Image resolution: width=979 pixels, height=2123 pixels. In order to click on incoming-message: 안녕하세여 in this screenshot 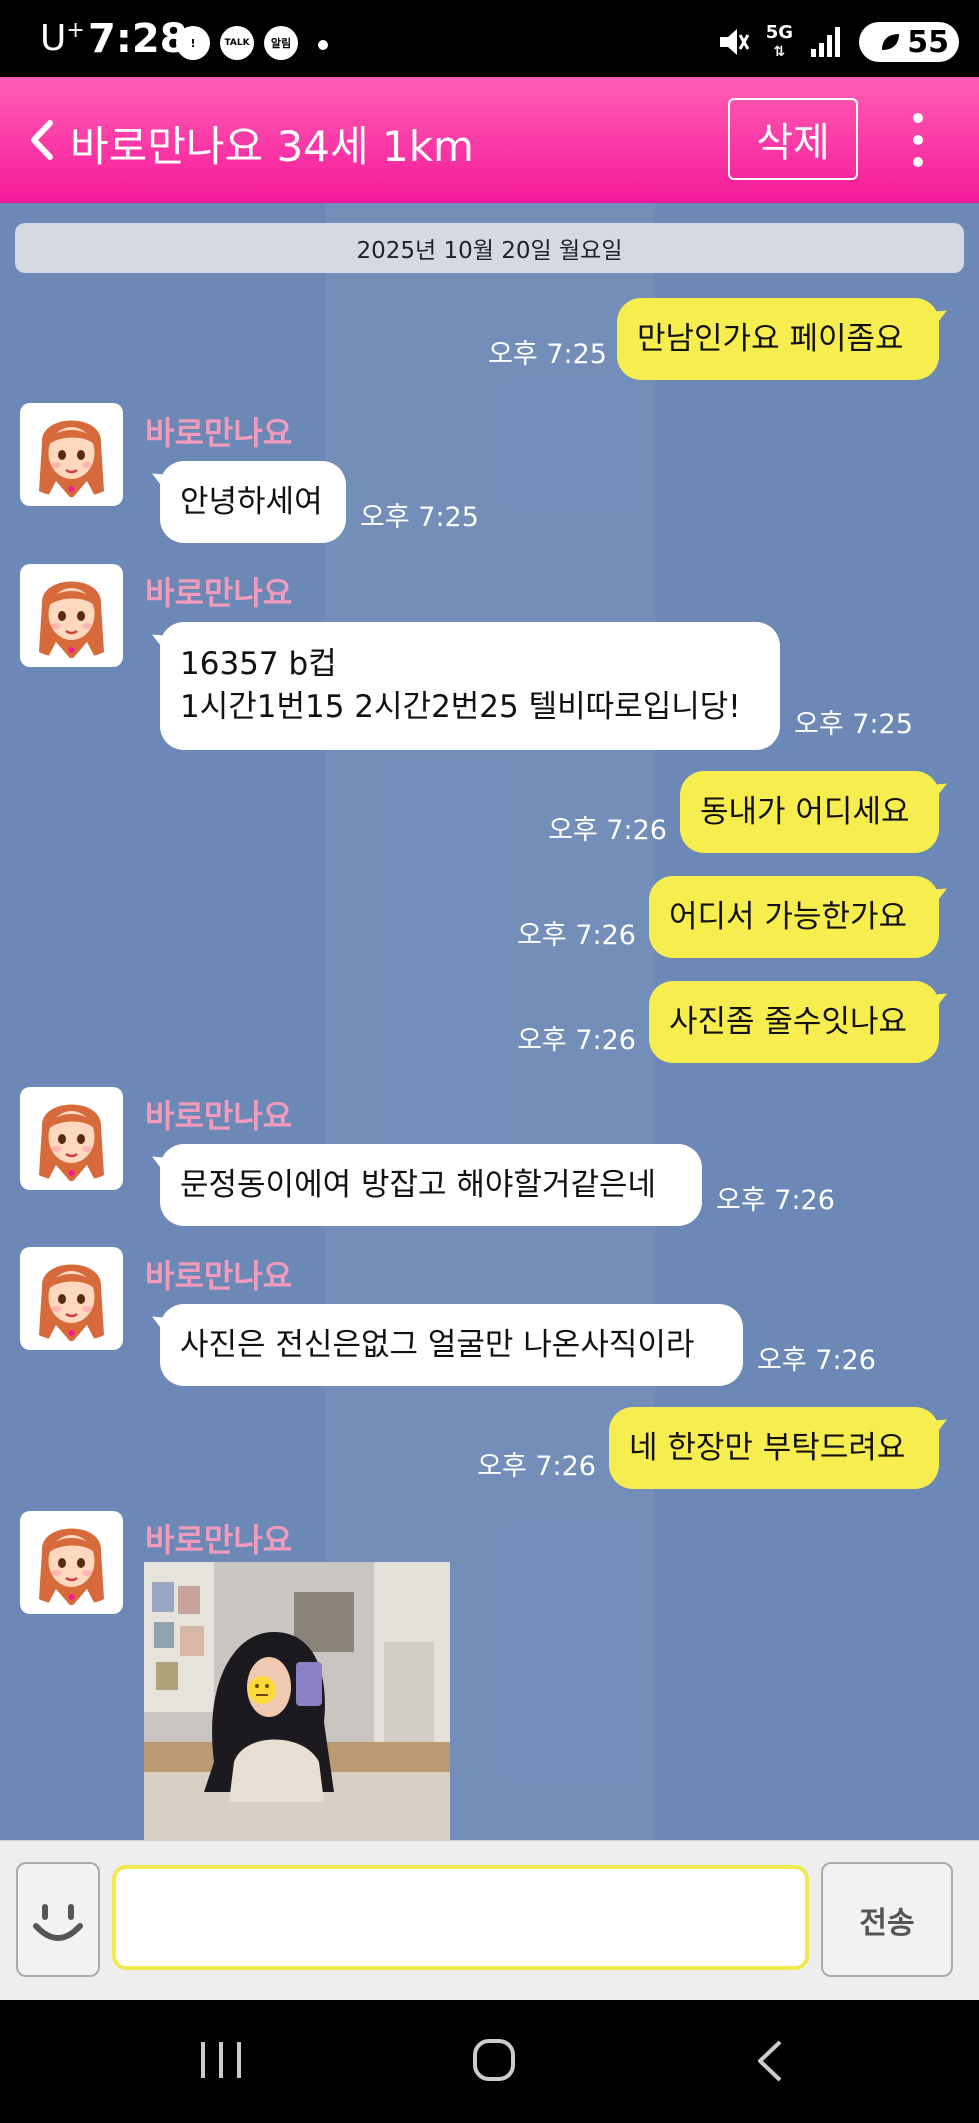, I will do `click(253, 502)`.